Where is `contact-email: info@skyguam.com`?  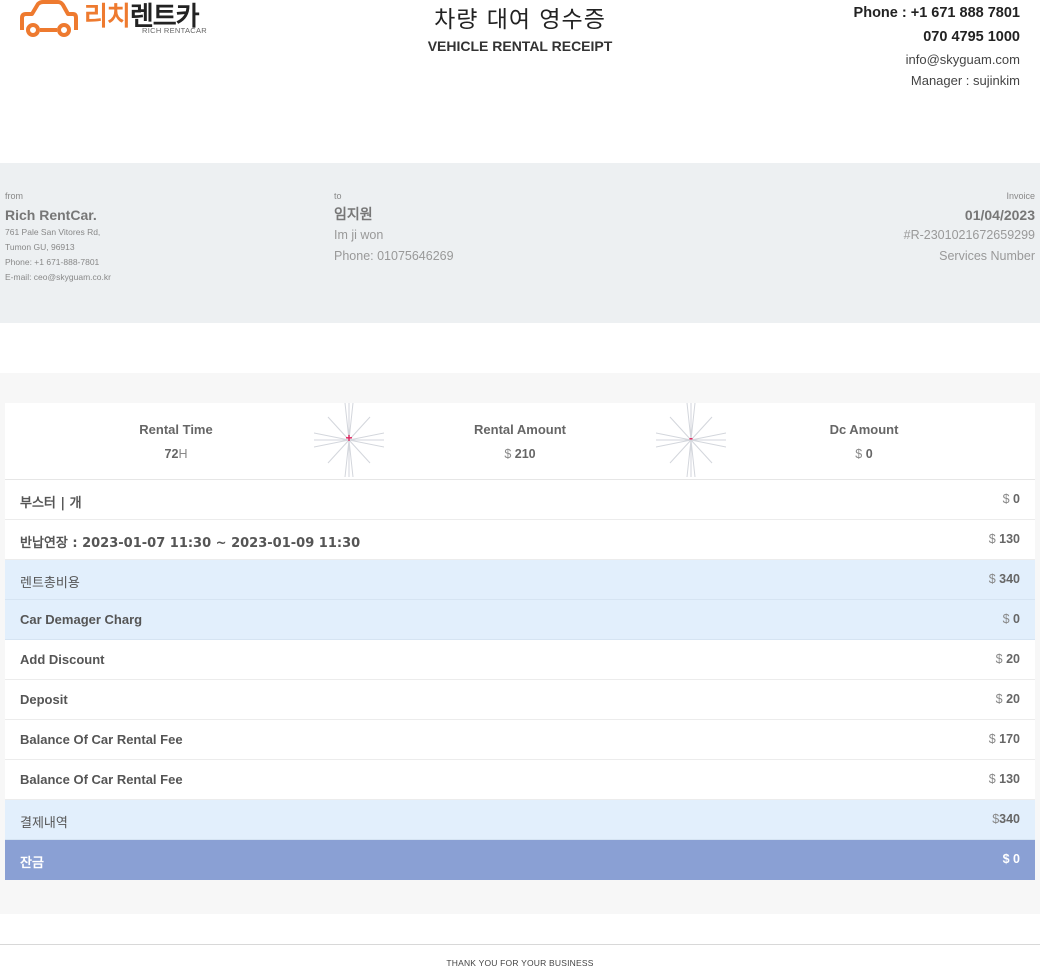
contact-email: info@skyguam.com is located at coordinates (962, 59).